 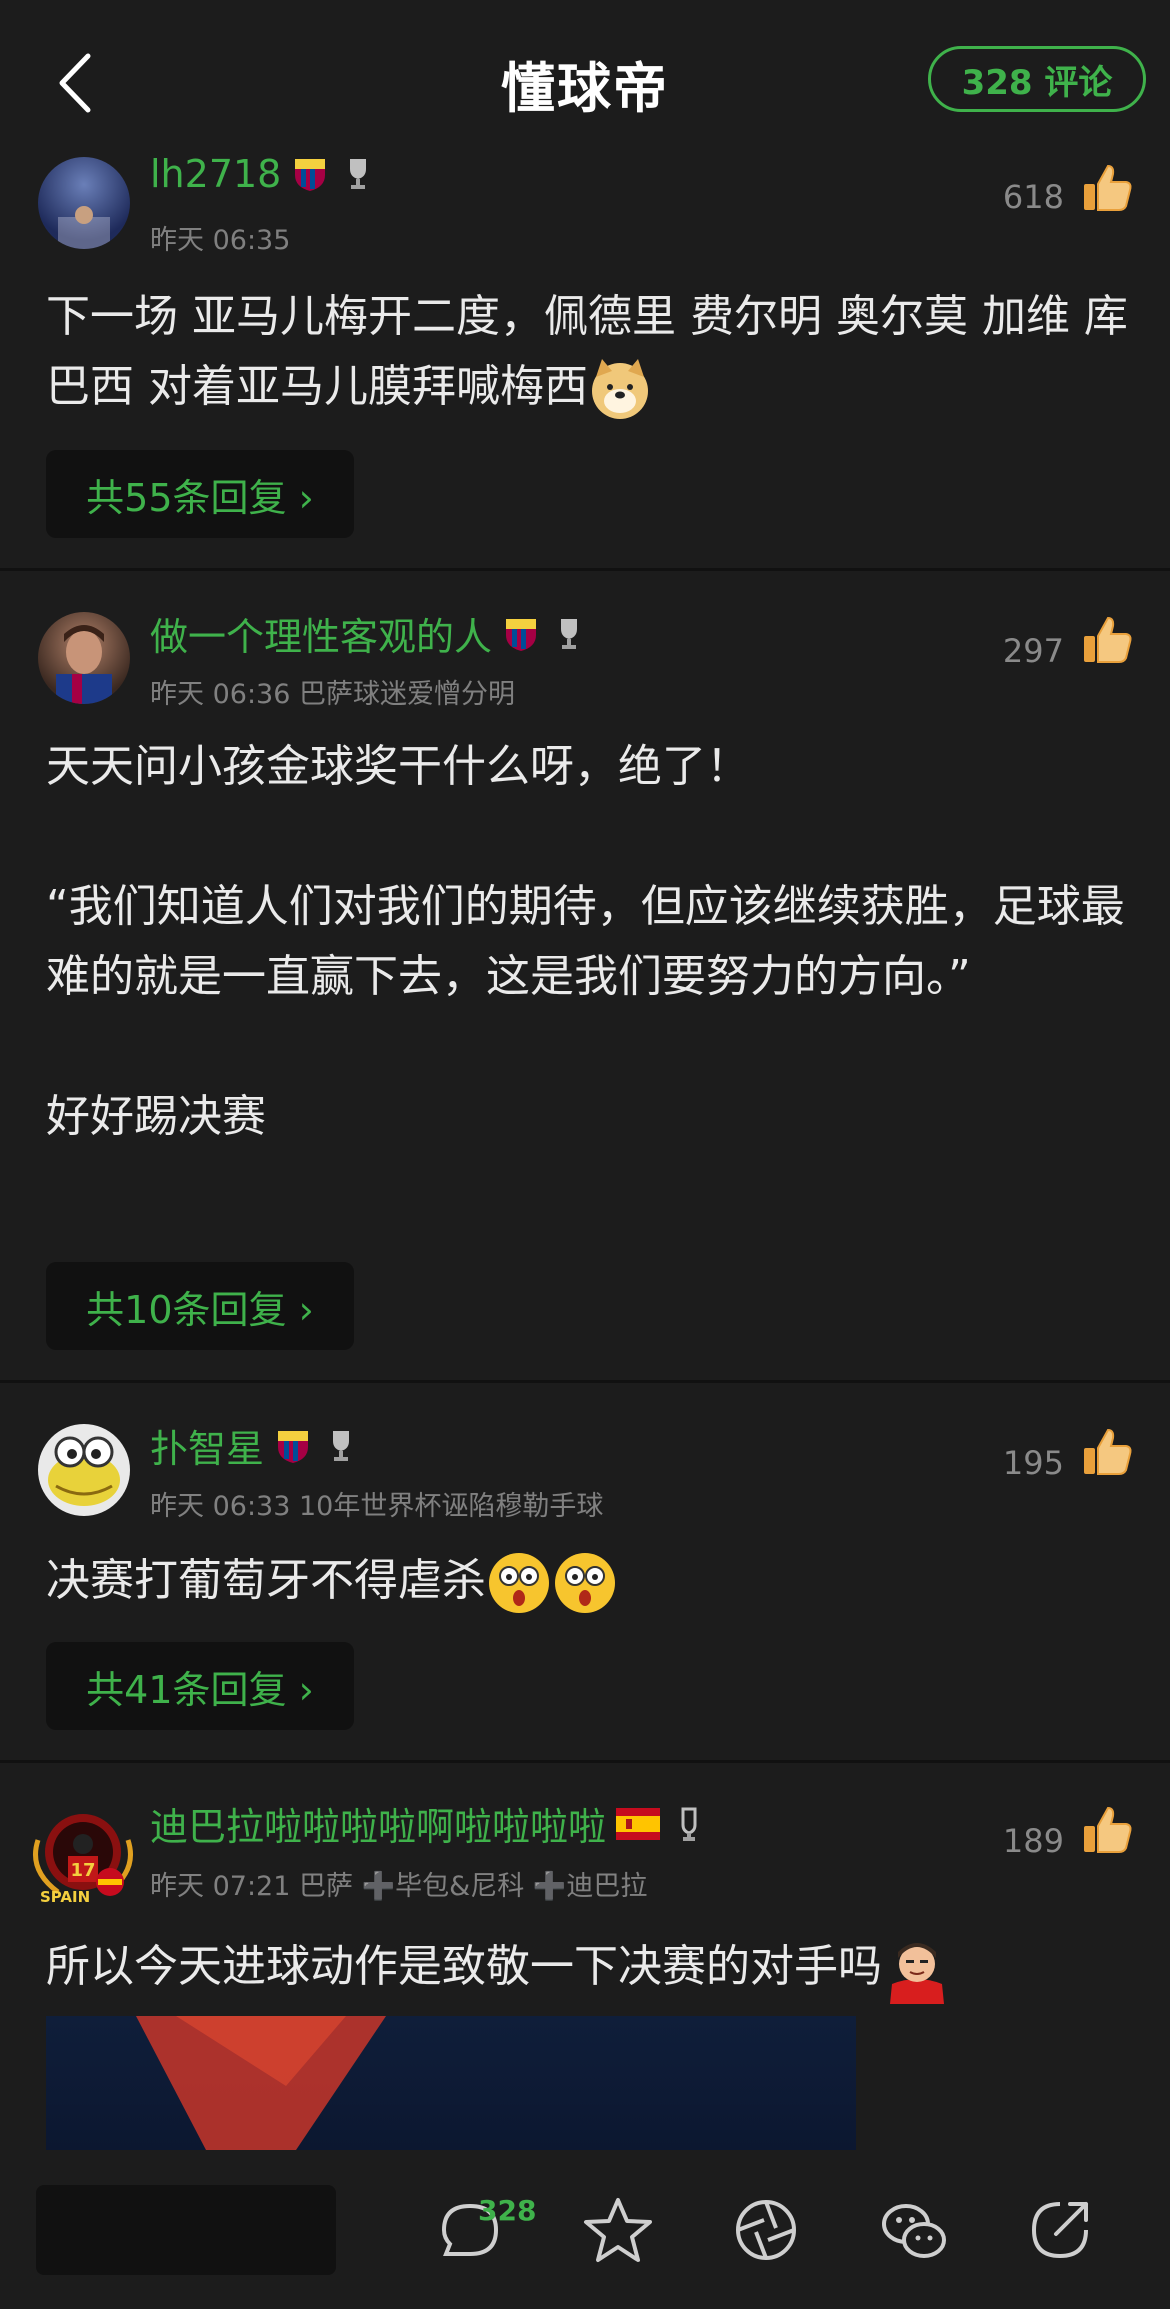 I want to click on like-count: 297, so click(x=1033, y=651).